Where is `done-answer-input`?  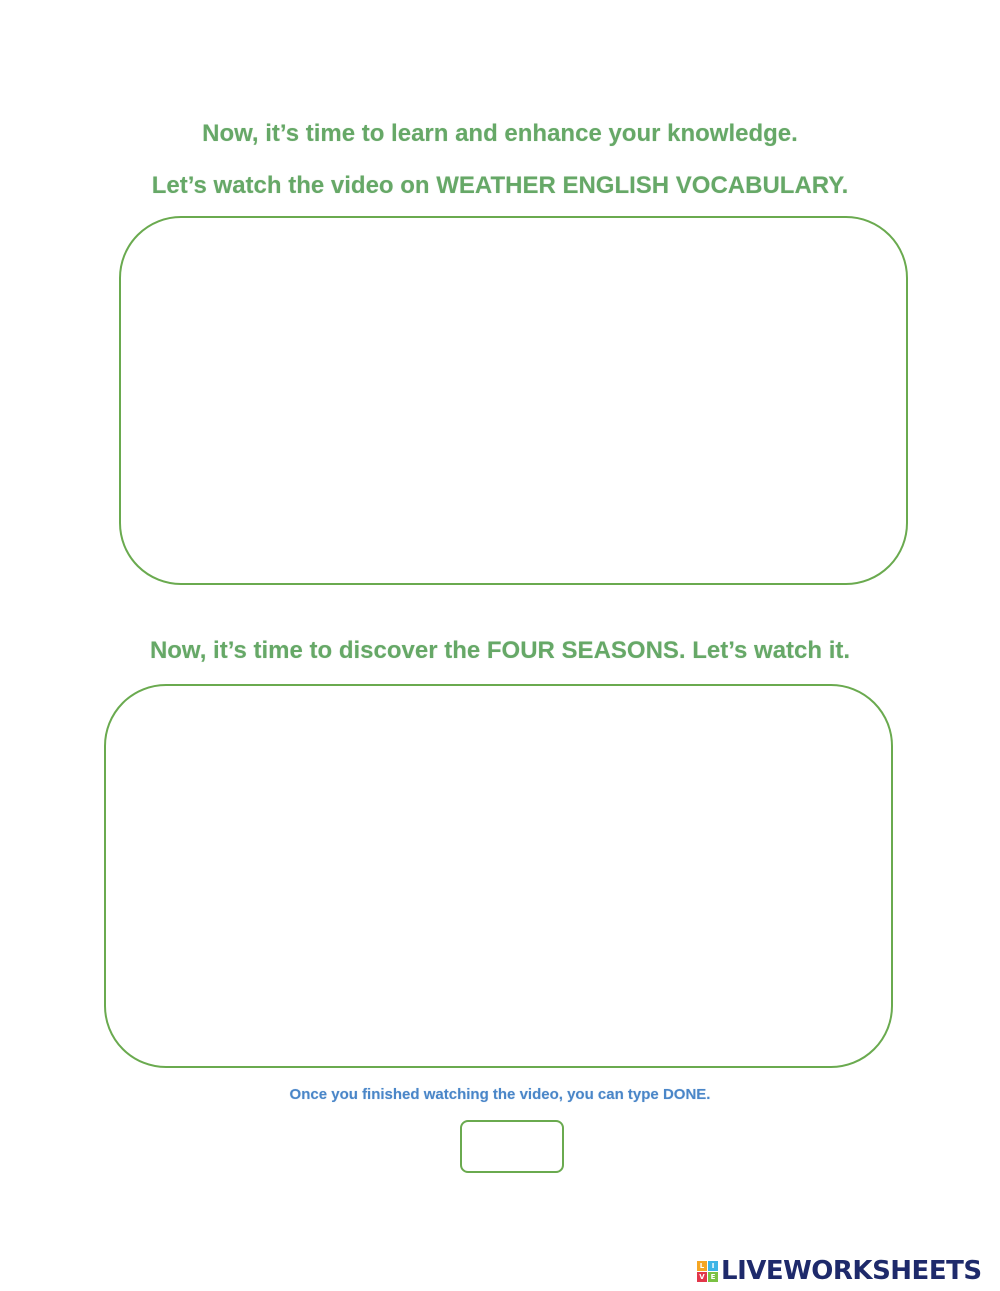
done-answer-input is located at coordinates (512, 1146).